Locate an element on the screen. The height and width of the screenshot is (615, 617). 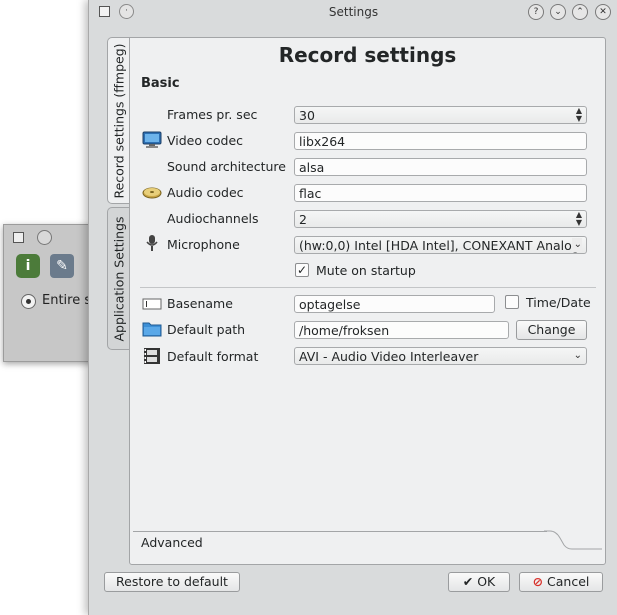
audio-codec-input: flac is located at coordinates (440, 193).